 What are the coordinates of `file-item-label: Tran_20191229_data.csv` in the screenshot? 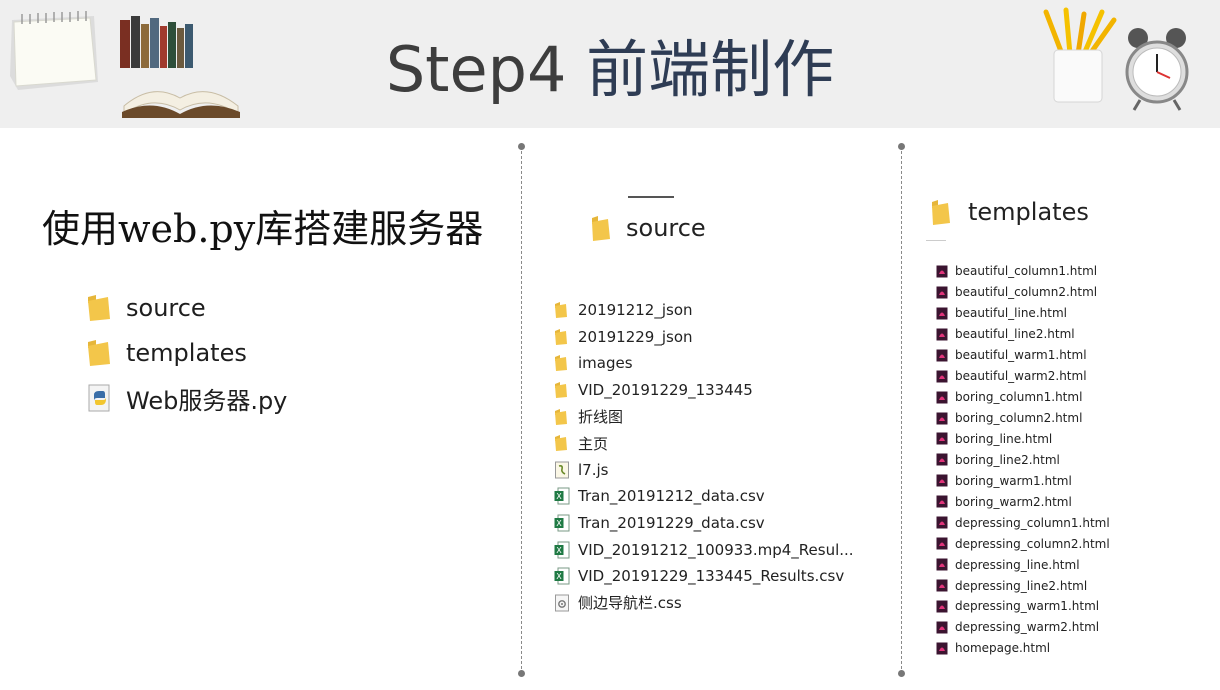 It's located at (671, 523).